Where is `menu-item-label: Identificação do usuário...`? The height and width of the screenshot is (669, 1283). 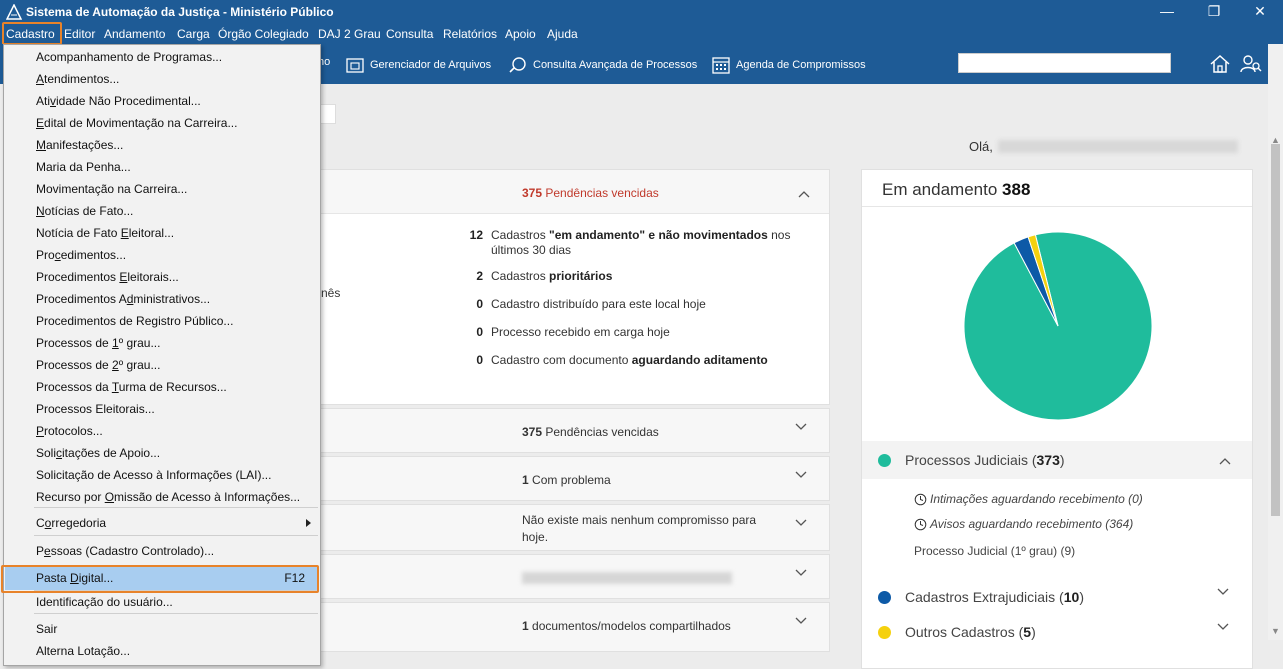 menu-item-label: Identificação do usuário... is located at coordinates (104, 602).